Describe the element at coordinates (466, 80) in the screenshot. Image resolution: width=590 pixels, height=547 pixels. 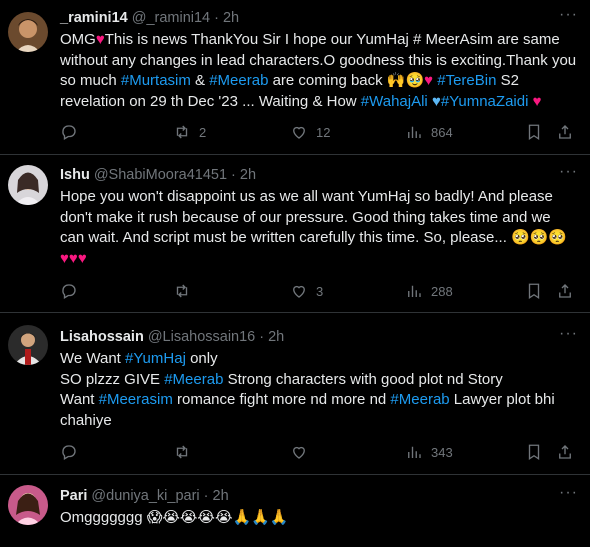
I see `hashtag-link: #TereBin` at that location.